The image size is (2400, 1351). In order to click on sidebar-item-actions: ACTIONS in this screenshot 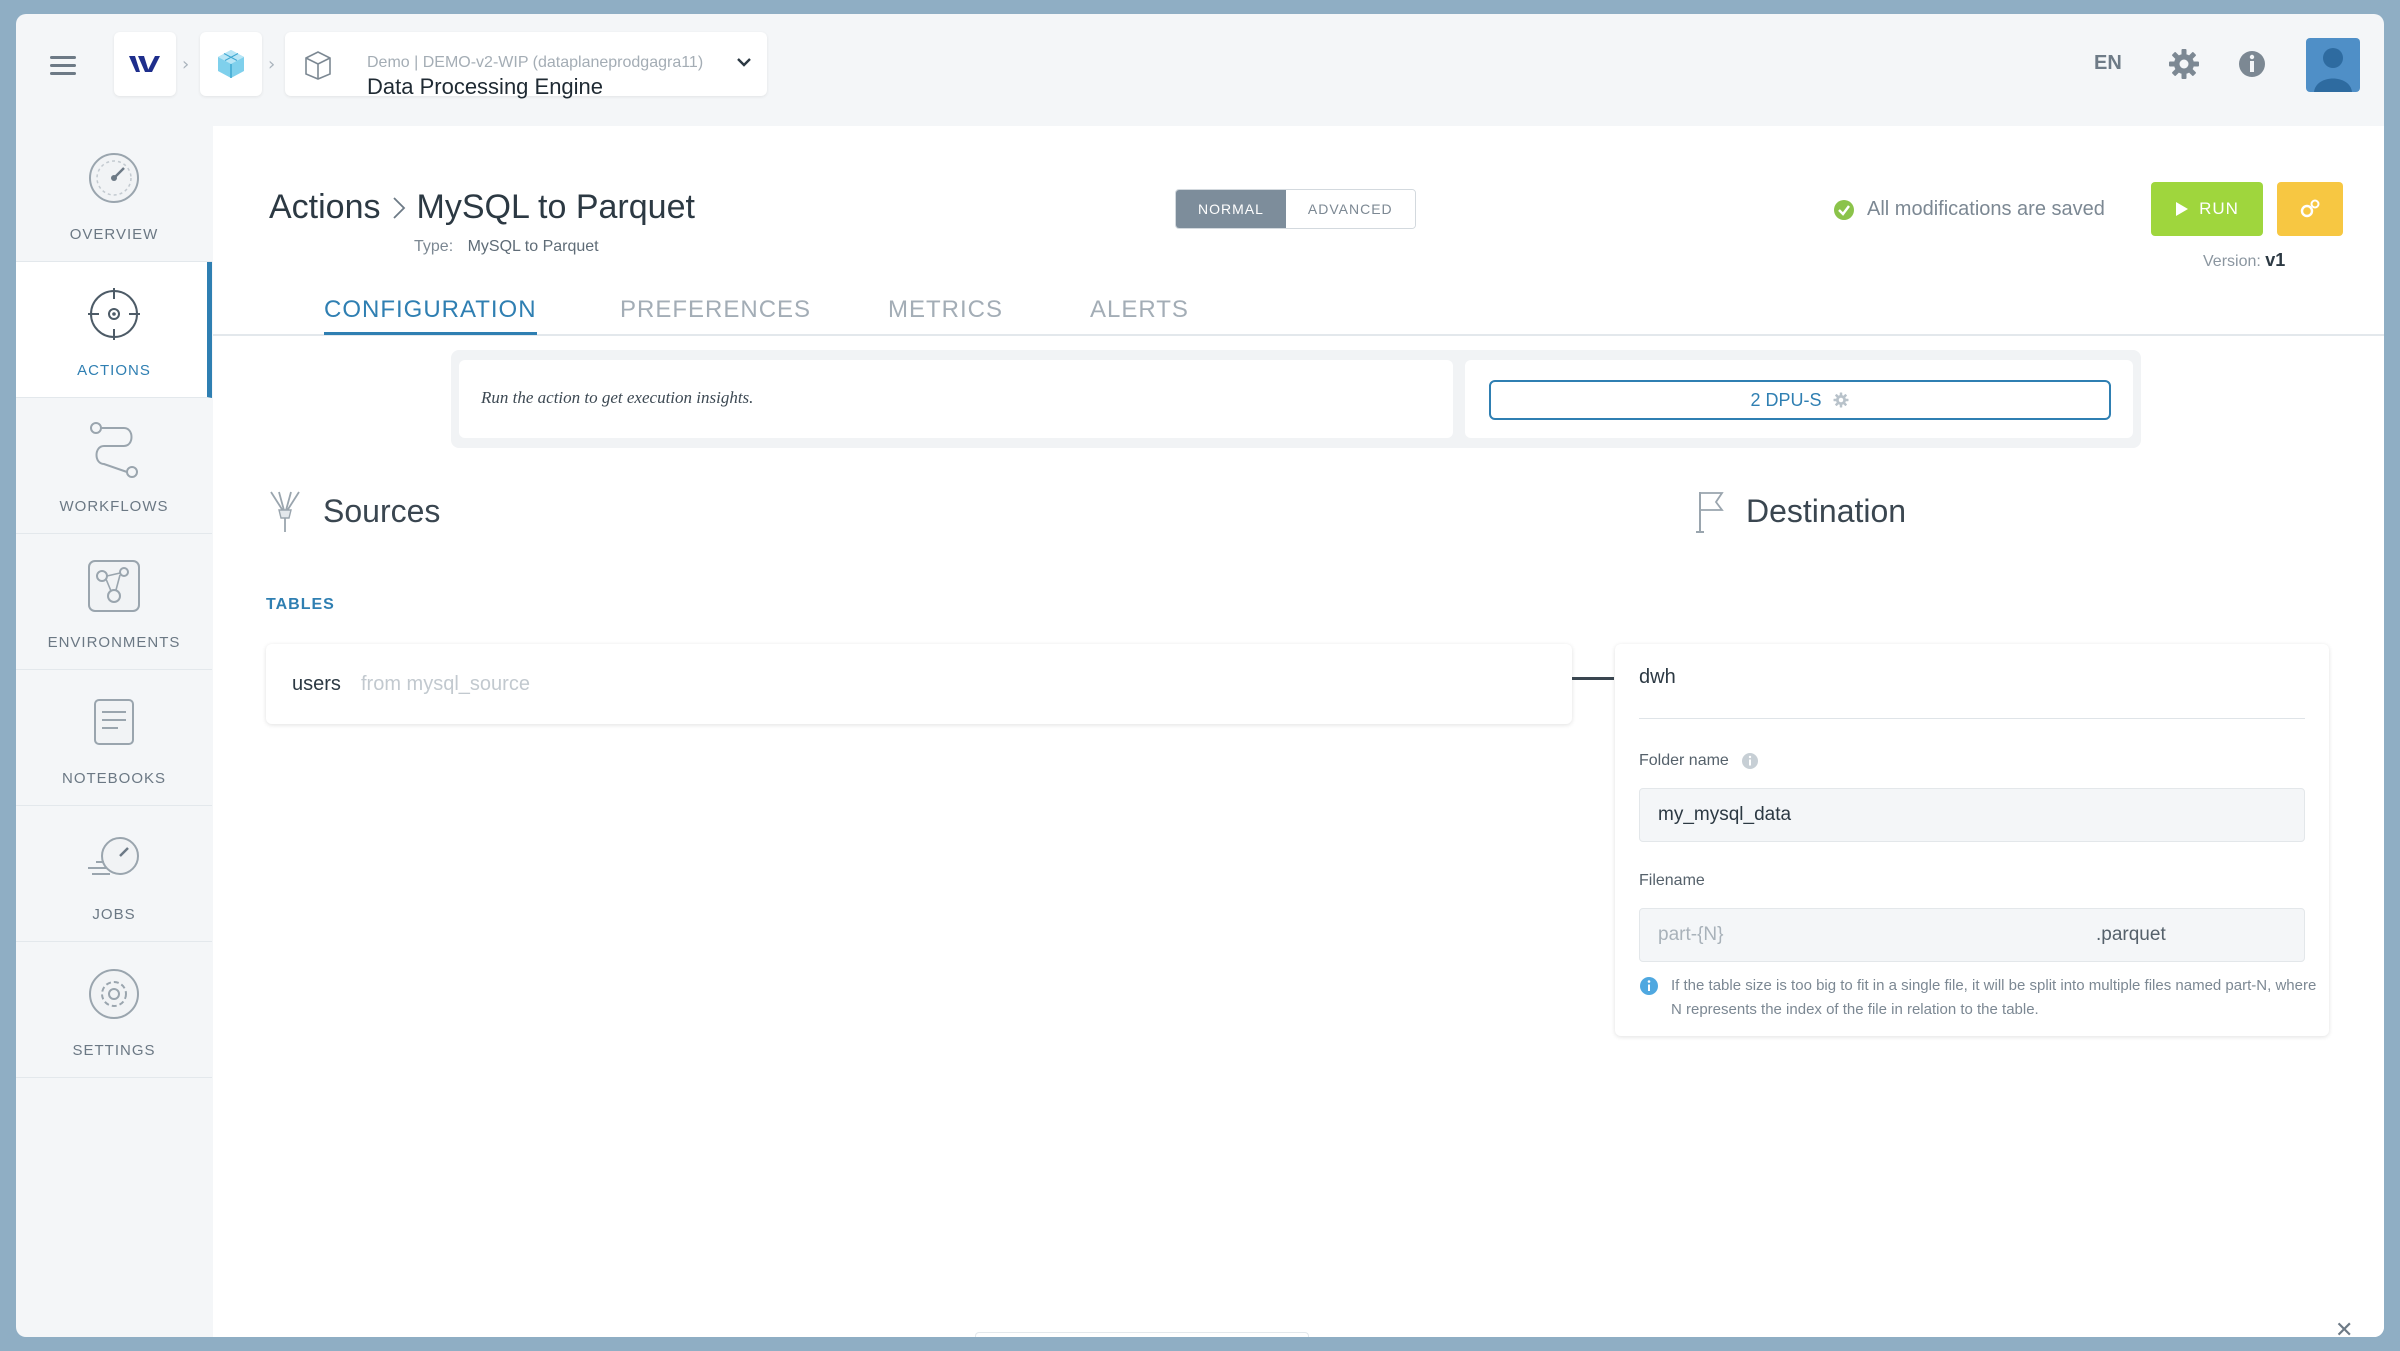, I will do `click(114, 330)`.